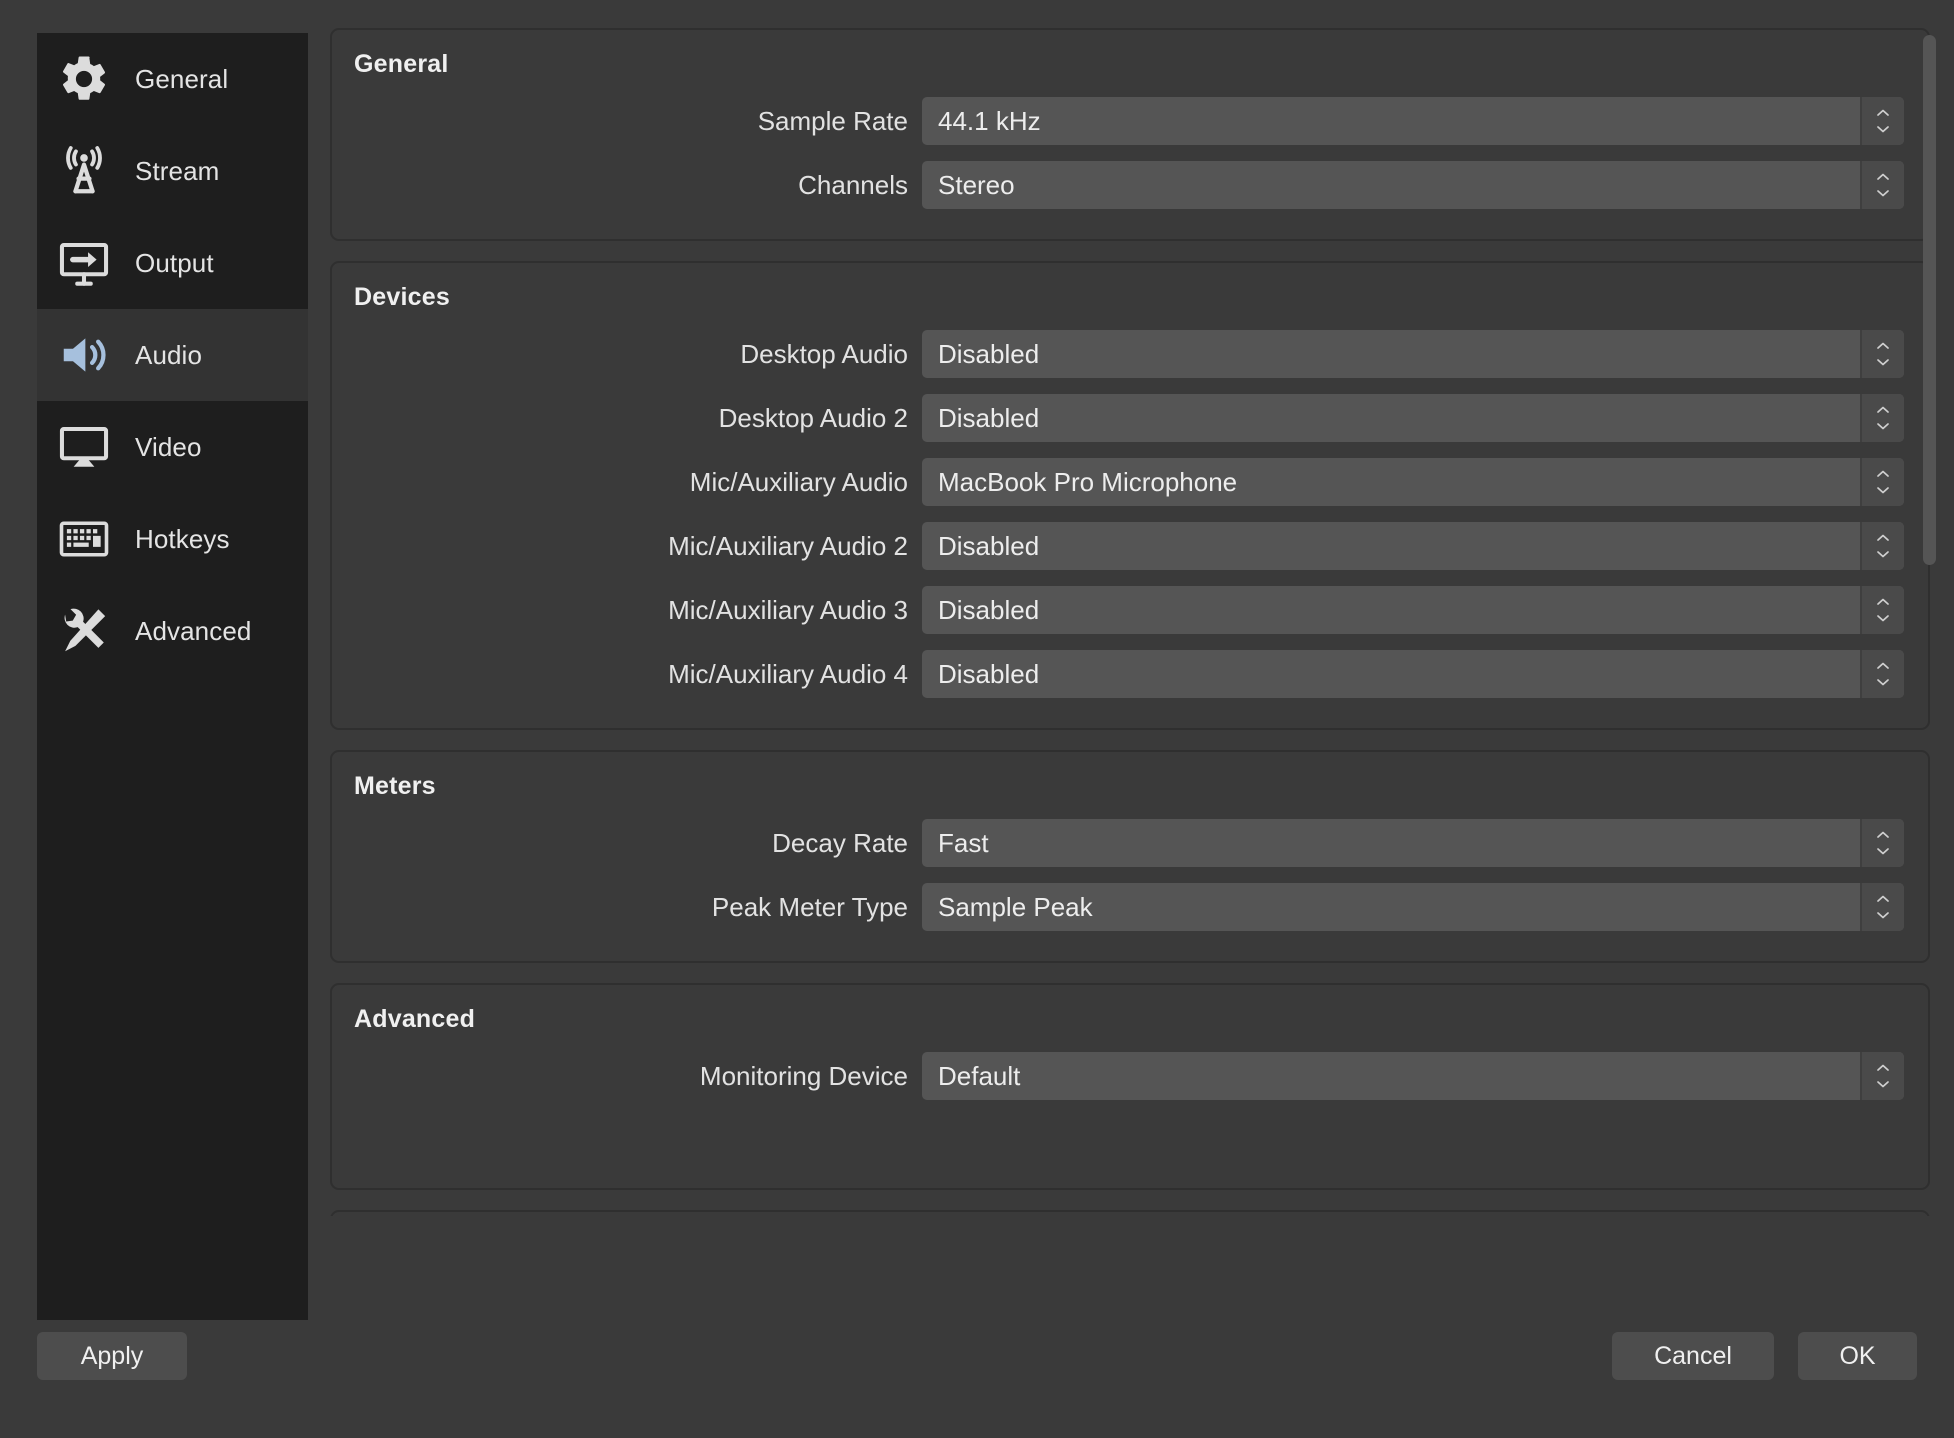  I want to click on mic-aux-audio-2-combobox: Disabled, so click(1413, 546).